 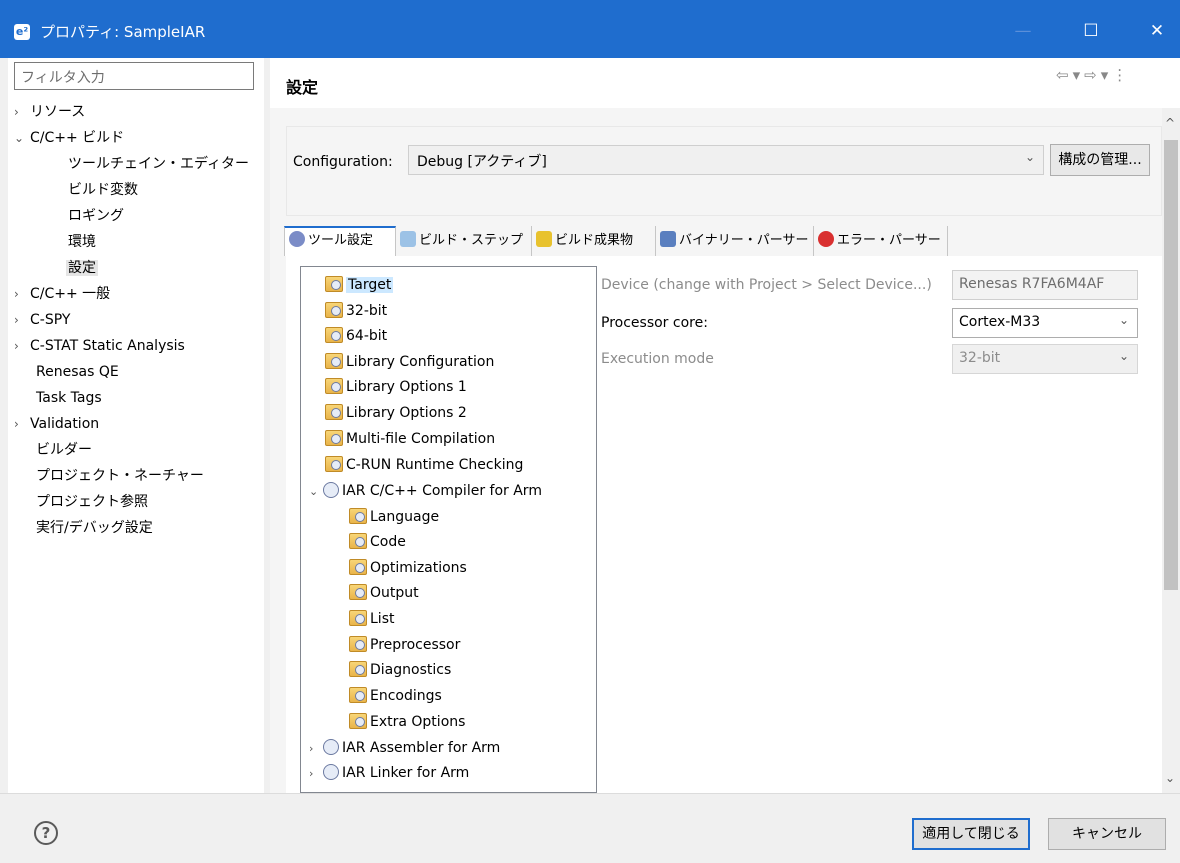 I want to click on nav-item-project-nature: プロジェクト・ネーチャー, so click(x=120, y=476).